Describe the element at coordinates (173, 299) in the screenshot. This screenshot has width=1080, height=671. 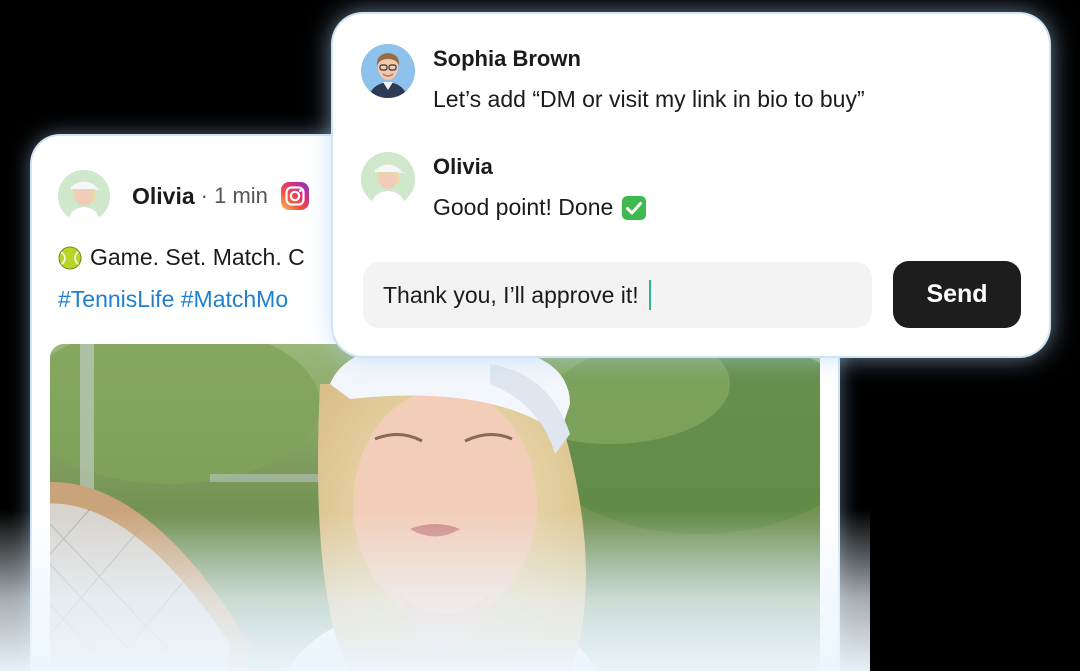
I see `post-hashtags: #TennisLife #MatchMo` at that location.